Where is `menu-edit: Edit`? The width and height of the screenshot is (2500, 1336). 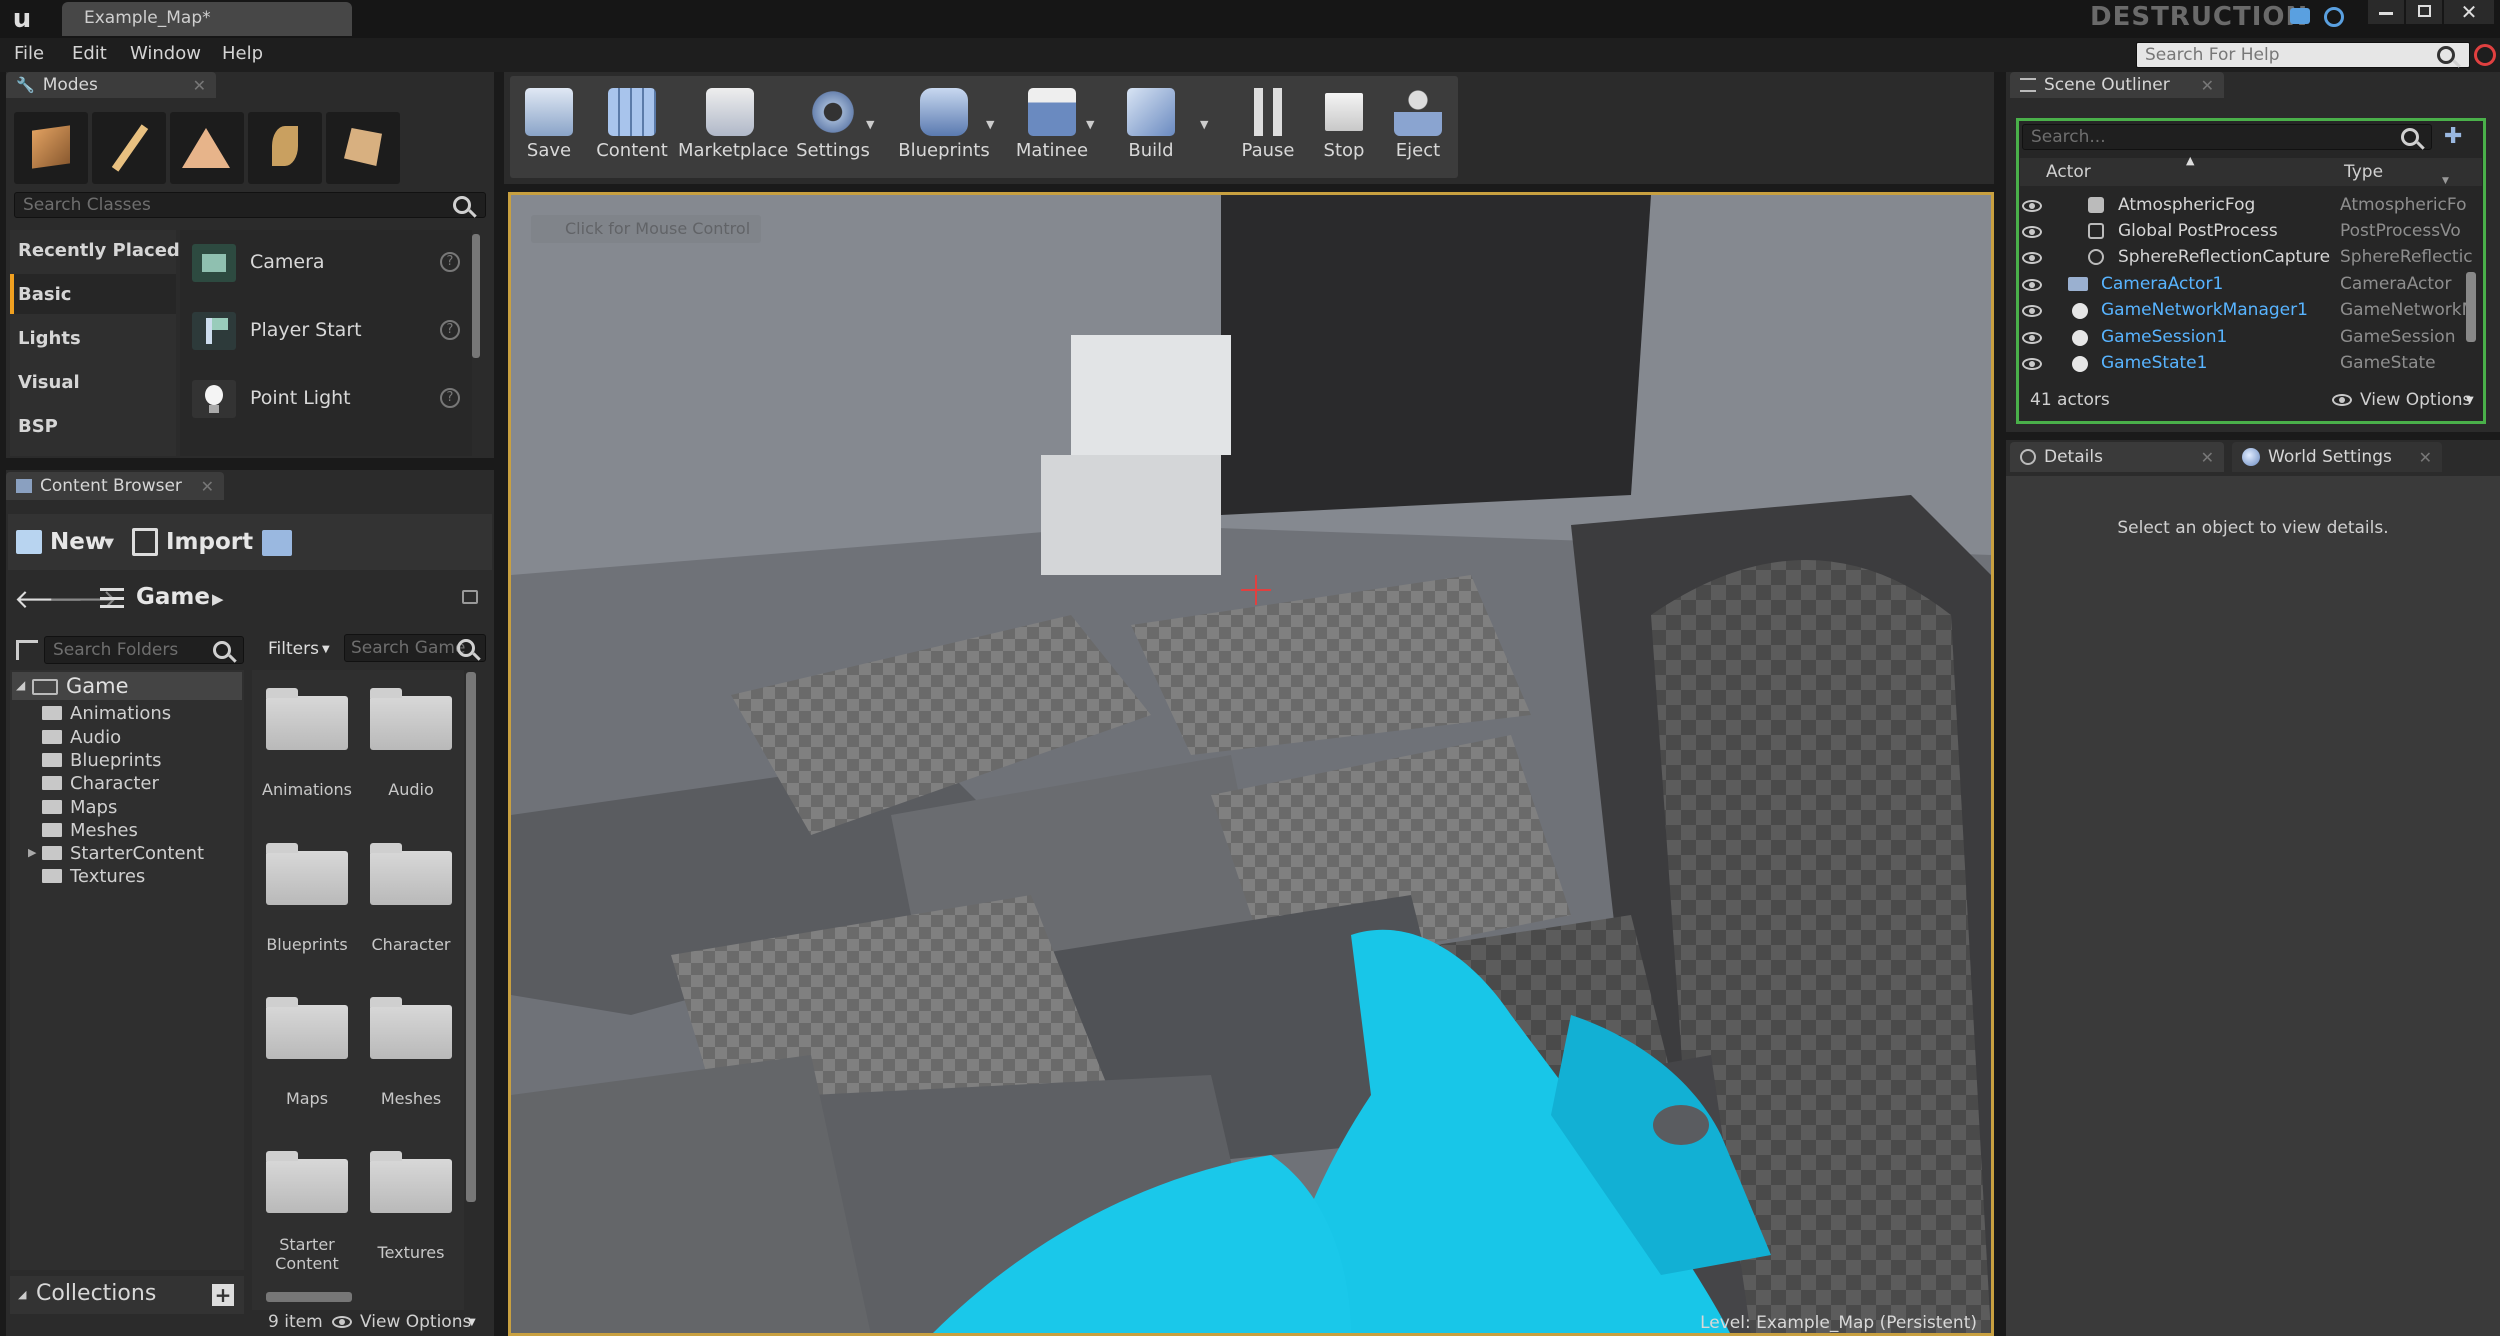
menu-edit: Edit is located at coordinates (89, 53).